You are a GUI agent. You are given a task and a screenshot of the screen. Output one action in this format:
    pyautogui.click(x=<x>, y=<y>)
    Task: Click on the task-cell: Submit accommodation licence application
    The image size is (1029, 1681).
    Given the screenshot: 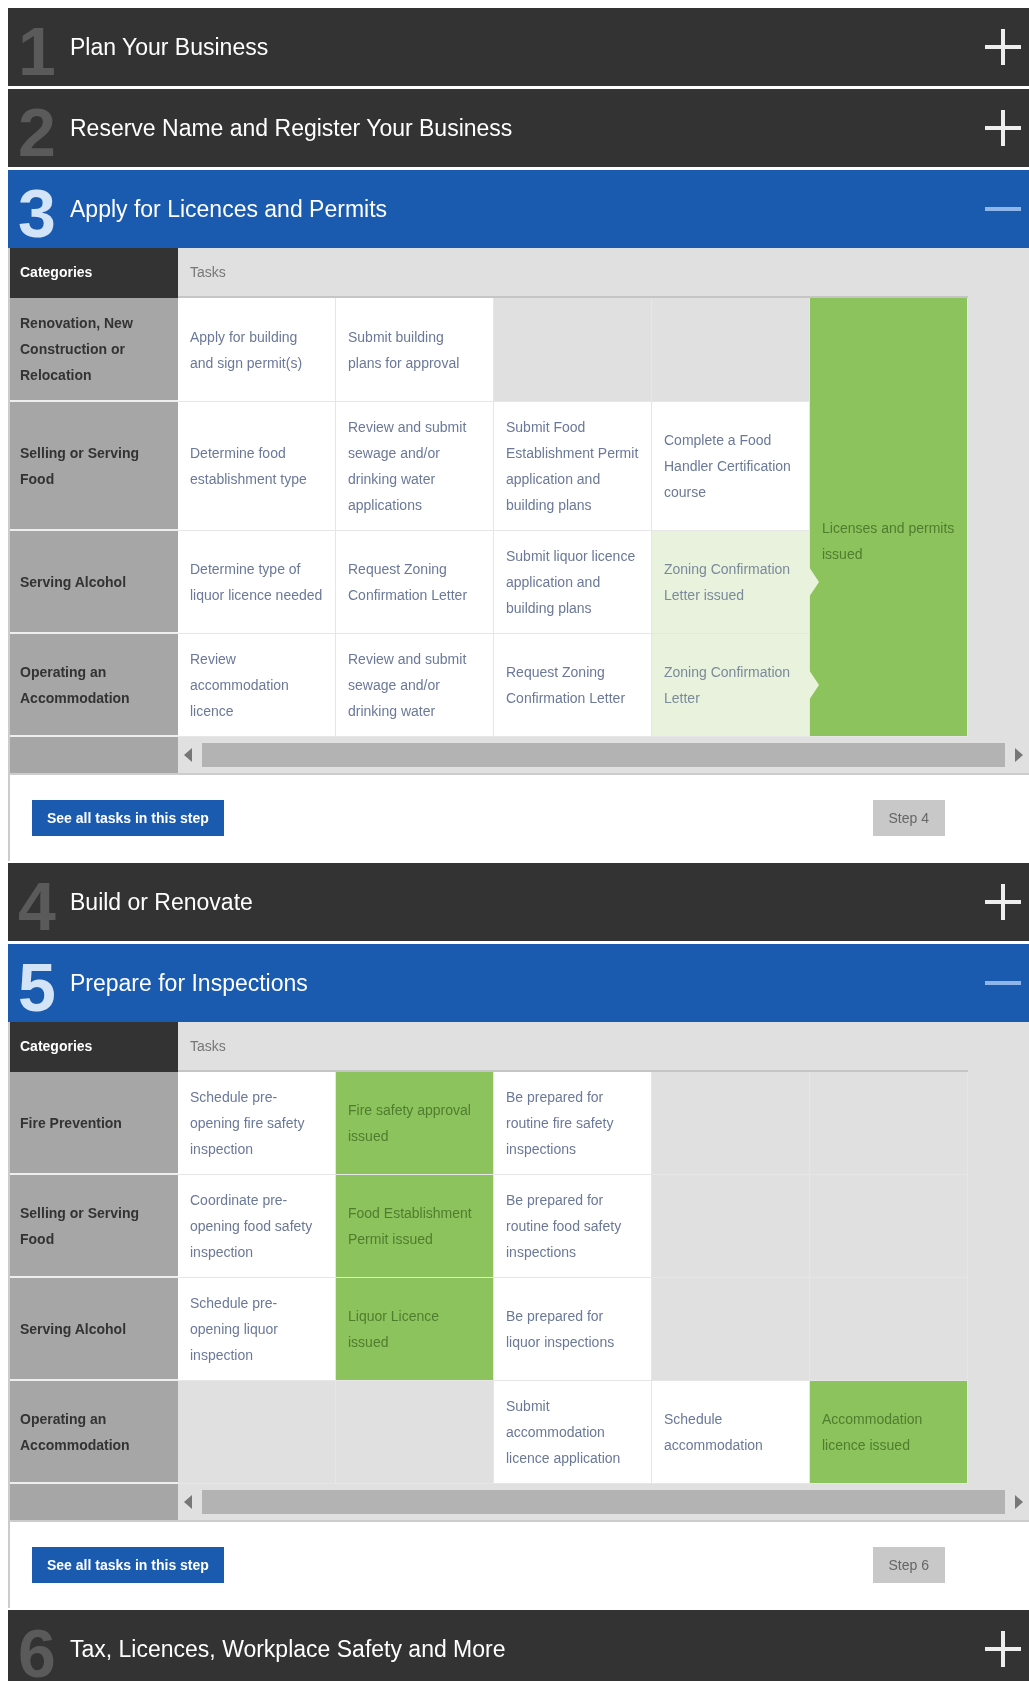 What is the action you would take?
    pyautogui.click(x=573, y=1432)
    